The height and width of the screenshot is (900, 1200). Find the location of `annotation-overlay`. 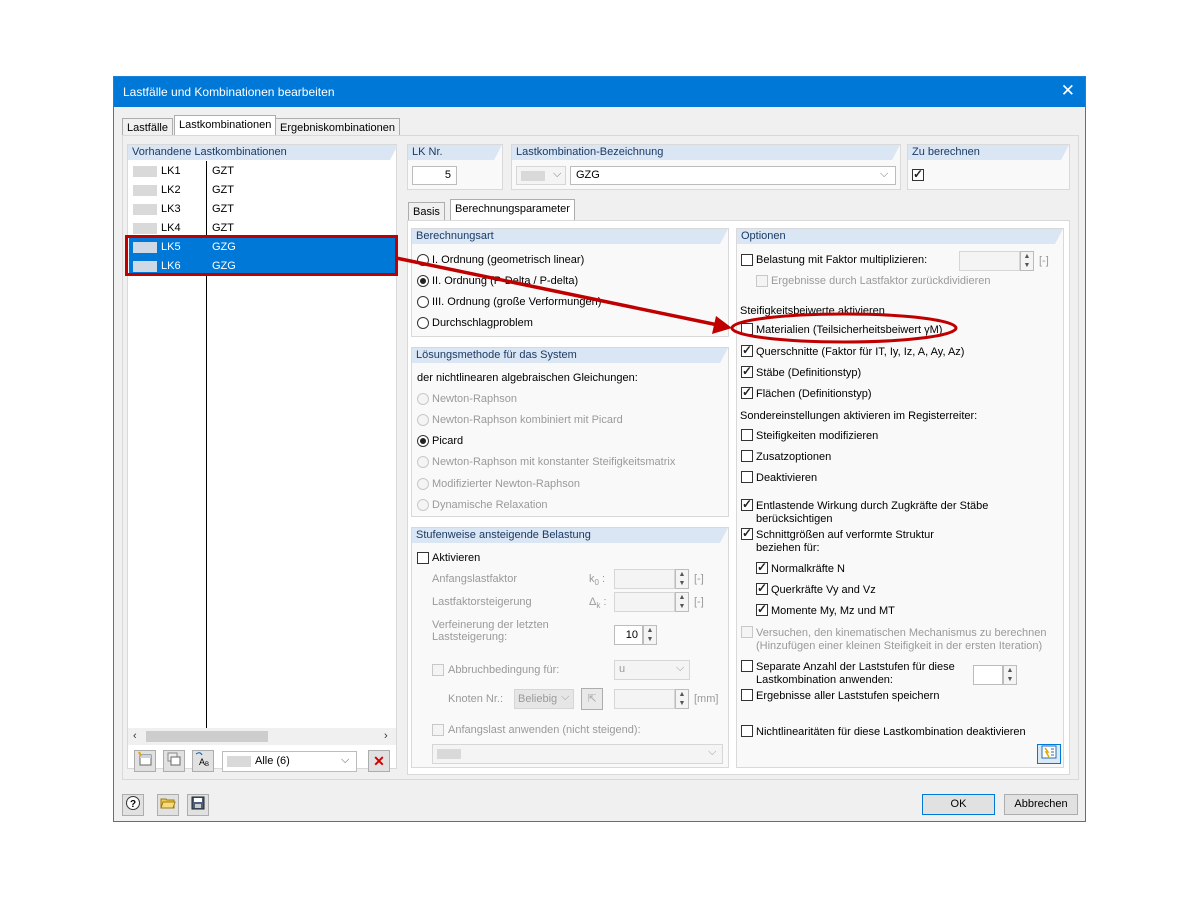

annotation-overlay is located at coordinates (541, 289).